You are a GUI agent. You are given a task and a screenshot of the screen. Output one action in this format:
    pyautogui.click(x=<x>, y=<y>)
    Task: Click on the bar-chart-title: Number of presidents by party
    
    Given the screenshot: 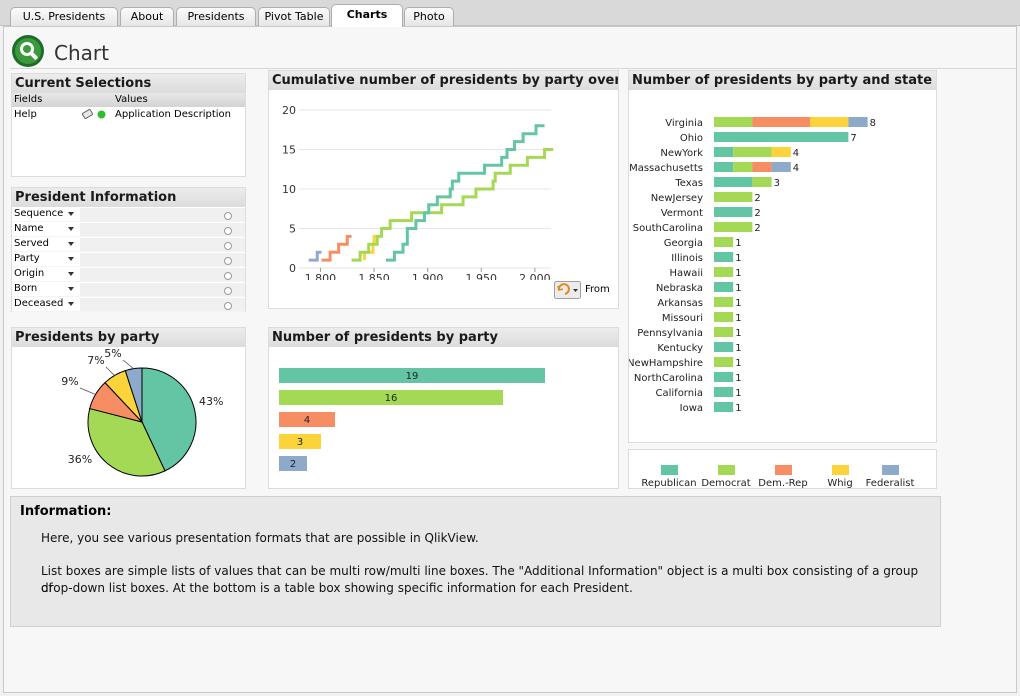 What is the action you would take?
    pyautogui.click(x=443, y=337)
    